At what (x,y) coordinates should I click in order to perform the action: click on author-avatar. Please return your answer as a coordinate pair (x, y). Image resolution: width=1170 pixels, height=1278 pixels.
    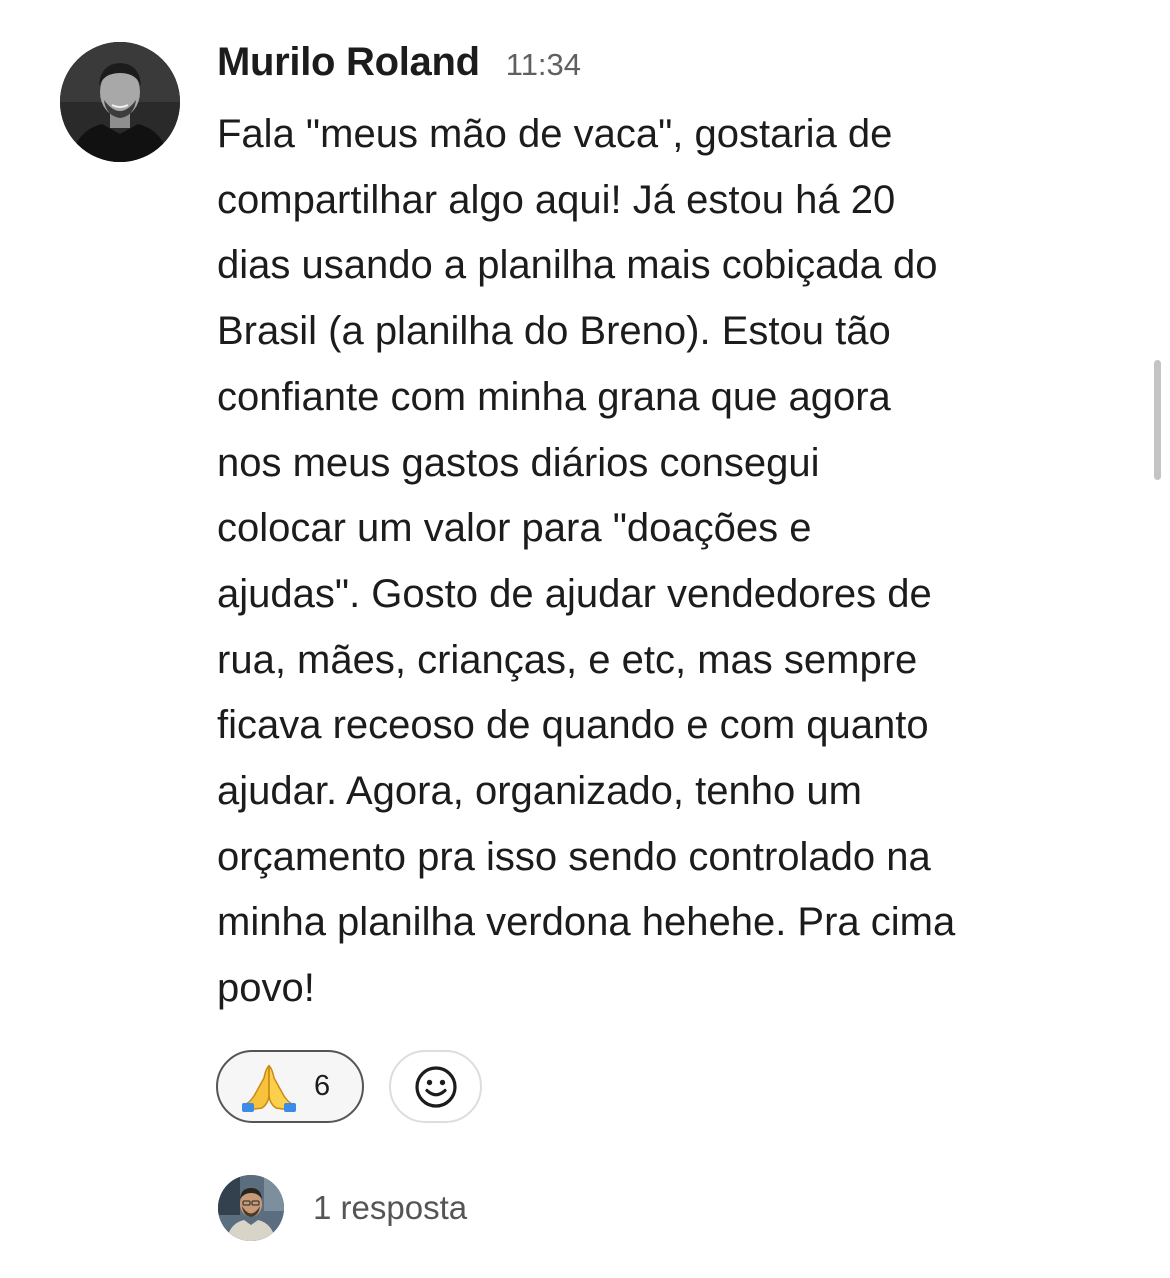
    Looking at the image, I should click on (120, 102).